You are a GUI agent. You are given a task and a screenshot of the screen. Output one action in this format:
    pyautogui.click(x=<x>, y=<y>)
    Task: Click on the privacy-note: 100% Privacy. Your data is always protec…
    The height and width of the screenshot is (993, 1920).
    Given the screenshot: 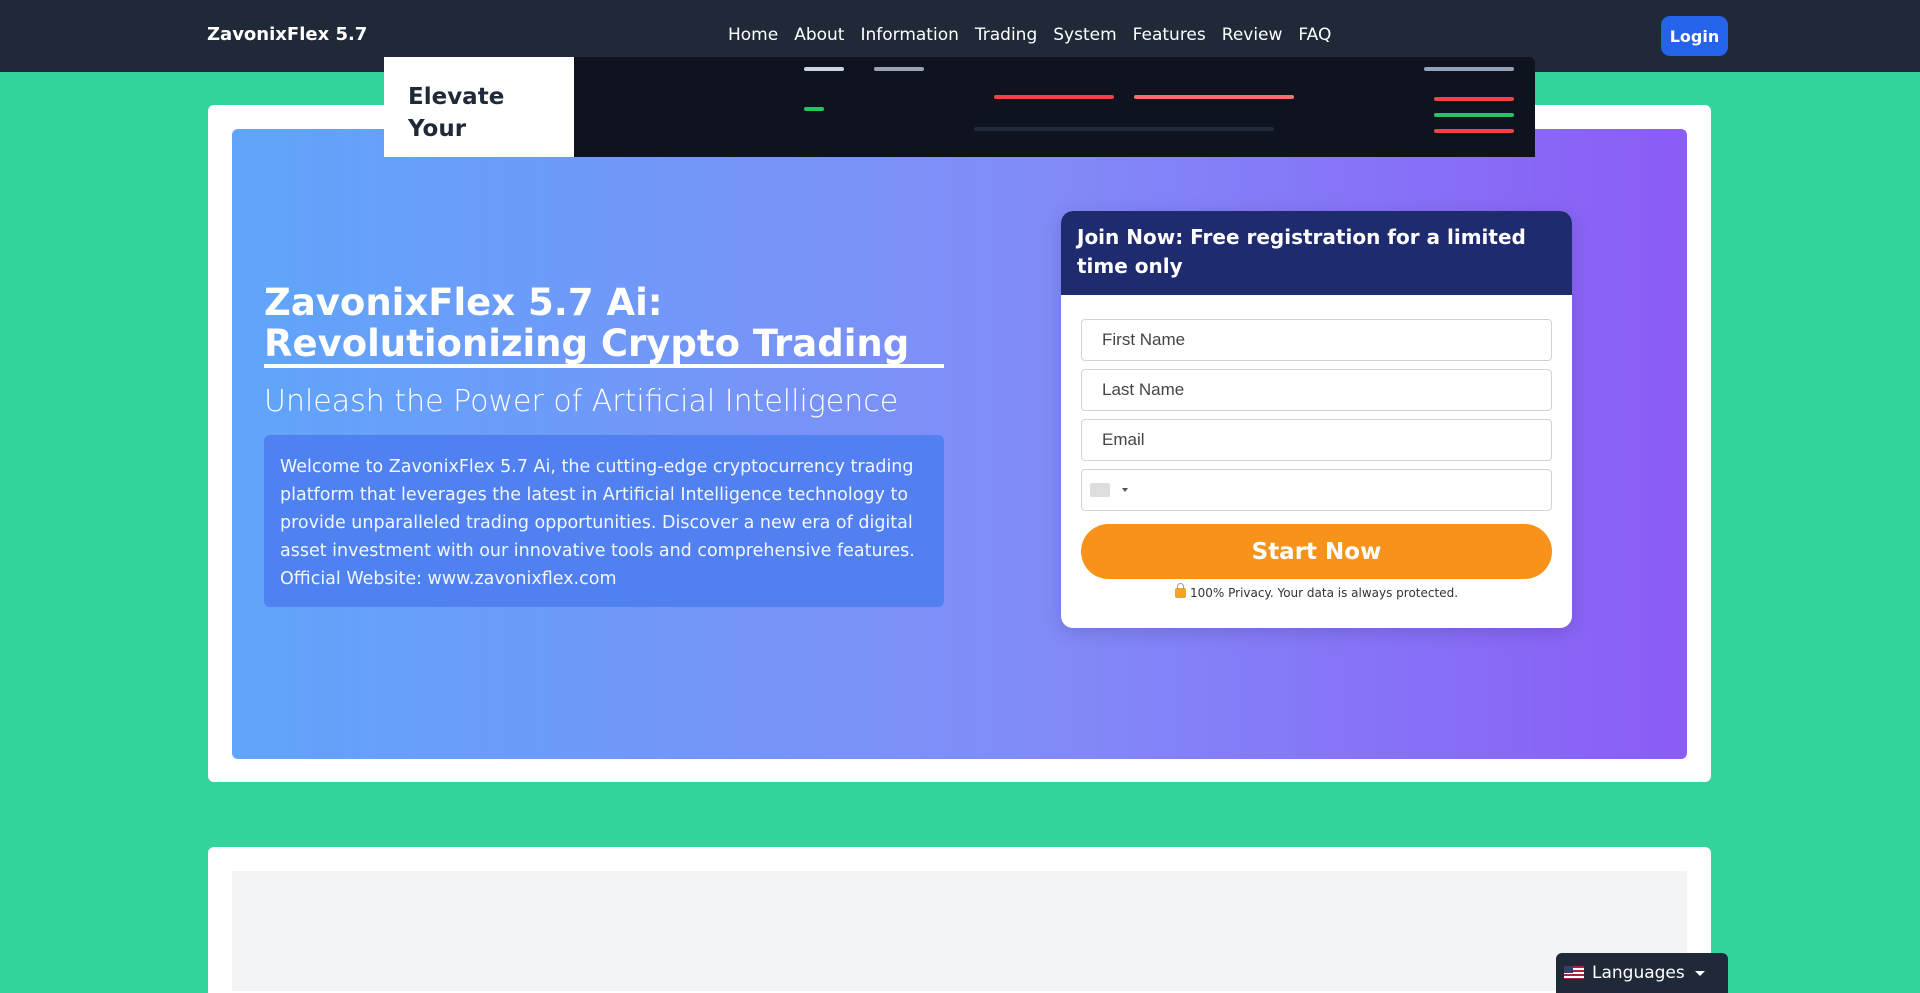 What is the action you would take?
    pyautogui.click(x=1316, y=591)
    